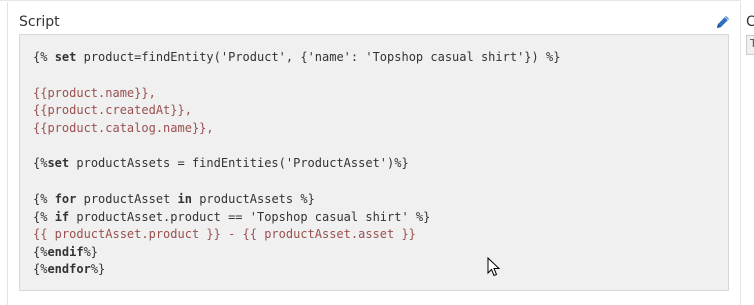  I want to click on adjacent-panel-title: C, so click(750, 22).